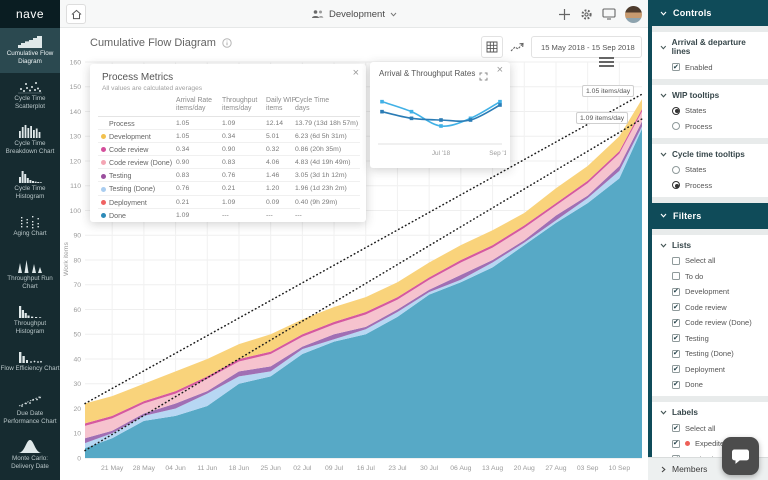 The image size is (768, 480). What do you see at coordinates (633, 14) in the screenshot?
I see `avatar` at bounding box center [633, 14].